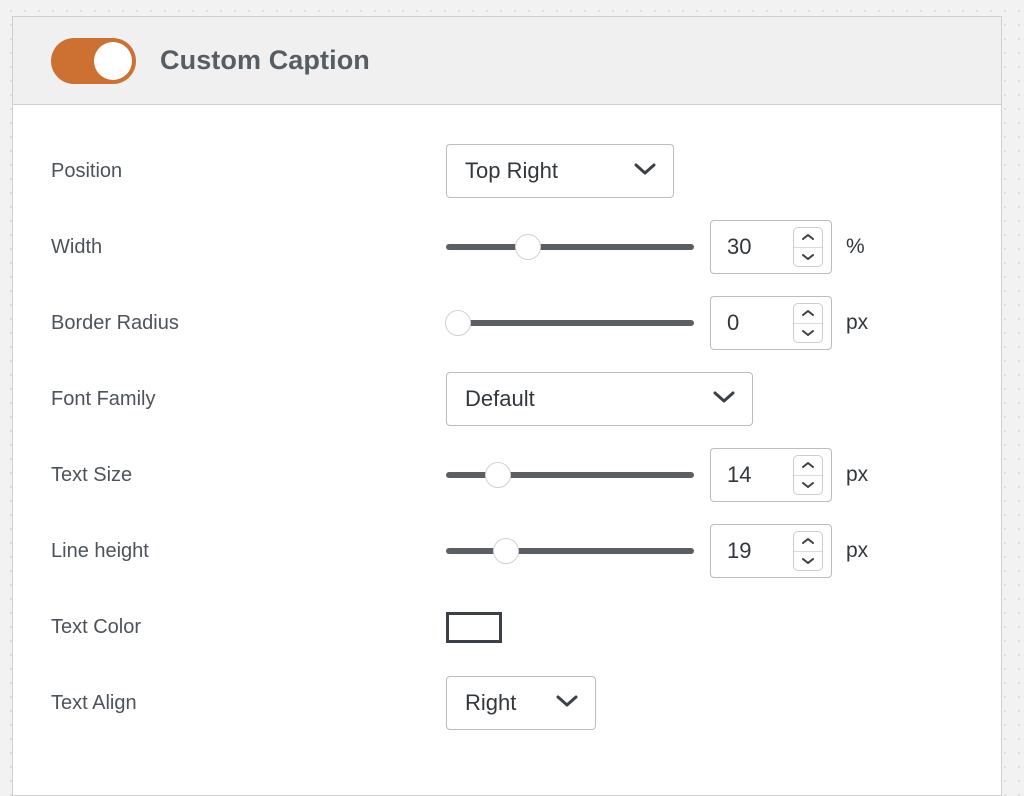 Image resolution: width=1024 pixels, height=796 pixels. What do you see at coordinates (857, 550) in the screenshot?
I see `line-height-unit: px` at bounding box center [857, 550].